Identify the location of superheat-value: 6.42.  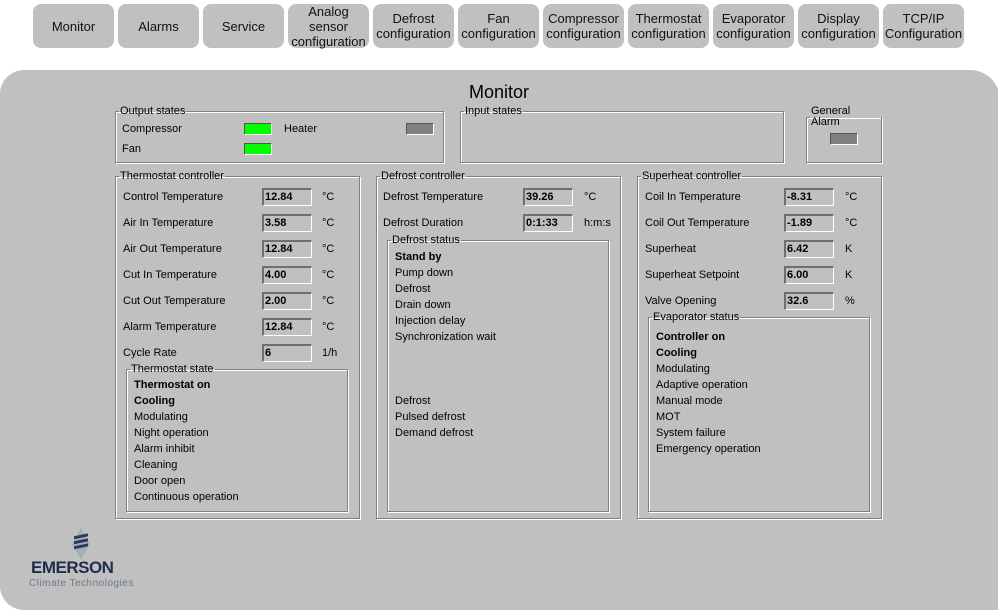
(809, 249).